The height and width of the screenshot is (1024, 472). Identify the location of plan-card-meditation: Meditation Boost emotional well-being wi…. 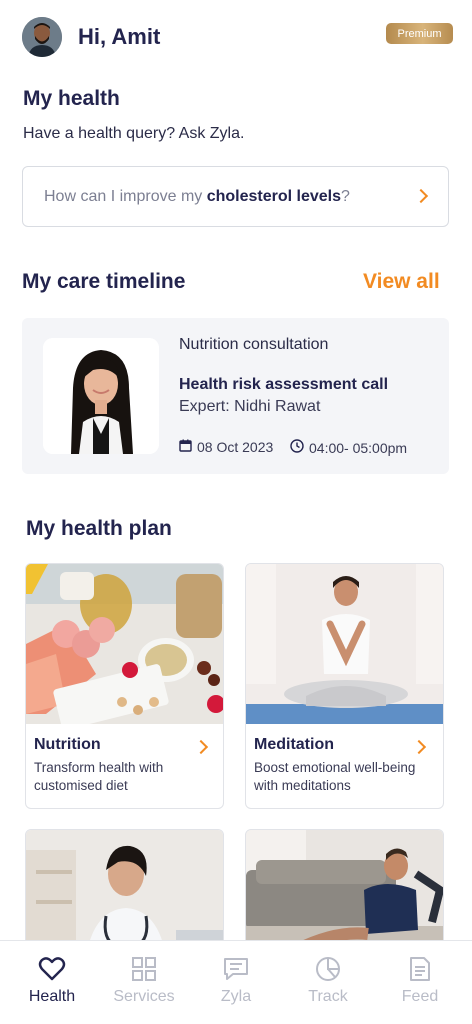
(344, 686).